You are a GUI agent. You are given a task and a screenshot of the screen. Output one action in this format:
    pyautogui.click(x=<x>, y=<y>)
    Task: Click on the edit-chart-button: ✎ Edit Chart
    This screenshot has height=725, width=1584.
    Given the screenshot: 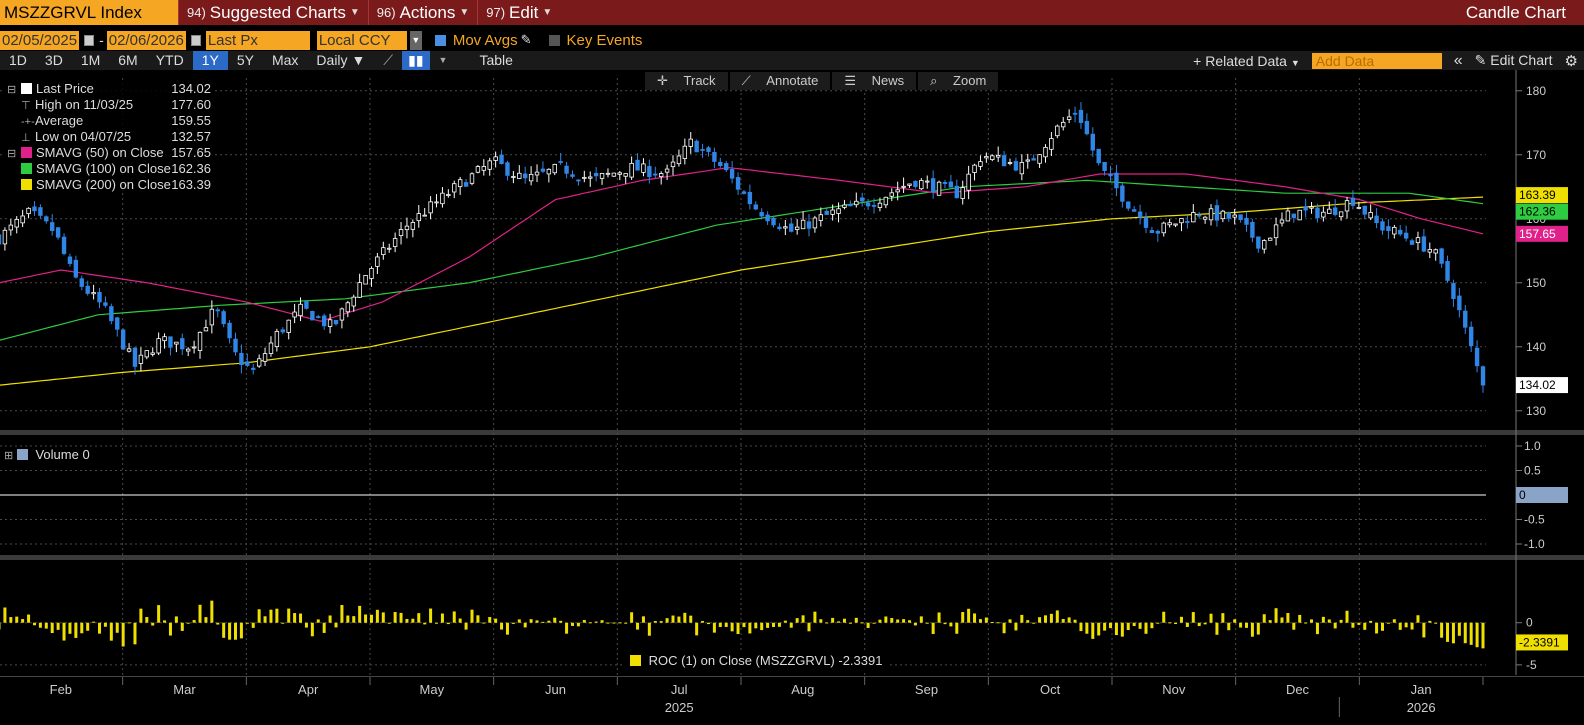 What is the action you would take?
    pyautogui.click(x=1514, y=60)
    